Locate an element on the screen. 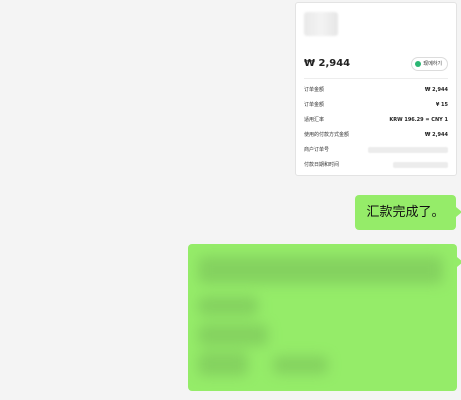 The height and width of the screenshot is (400, 461). receipt-row: 商户订单号 is located at coordinates (376, 149).